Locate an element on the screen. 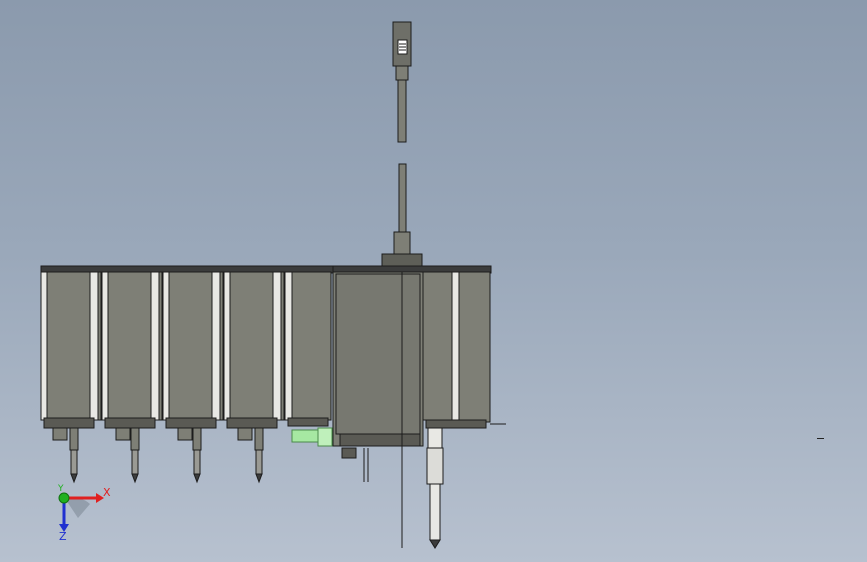 This screenshot has width=867, height=562. highlighted-terminal-part is located at coordinates (312, 437).